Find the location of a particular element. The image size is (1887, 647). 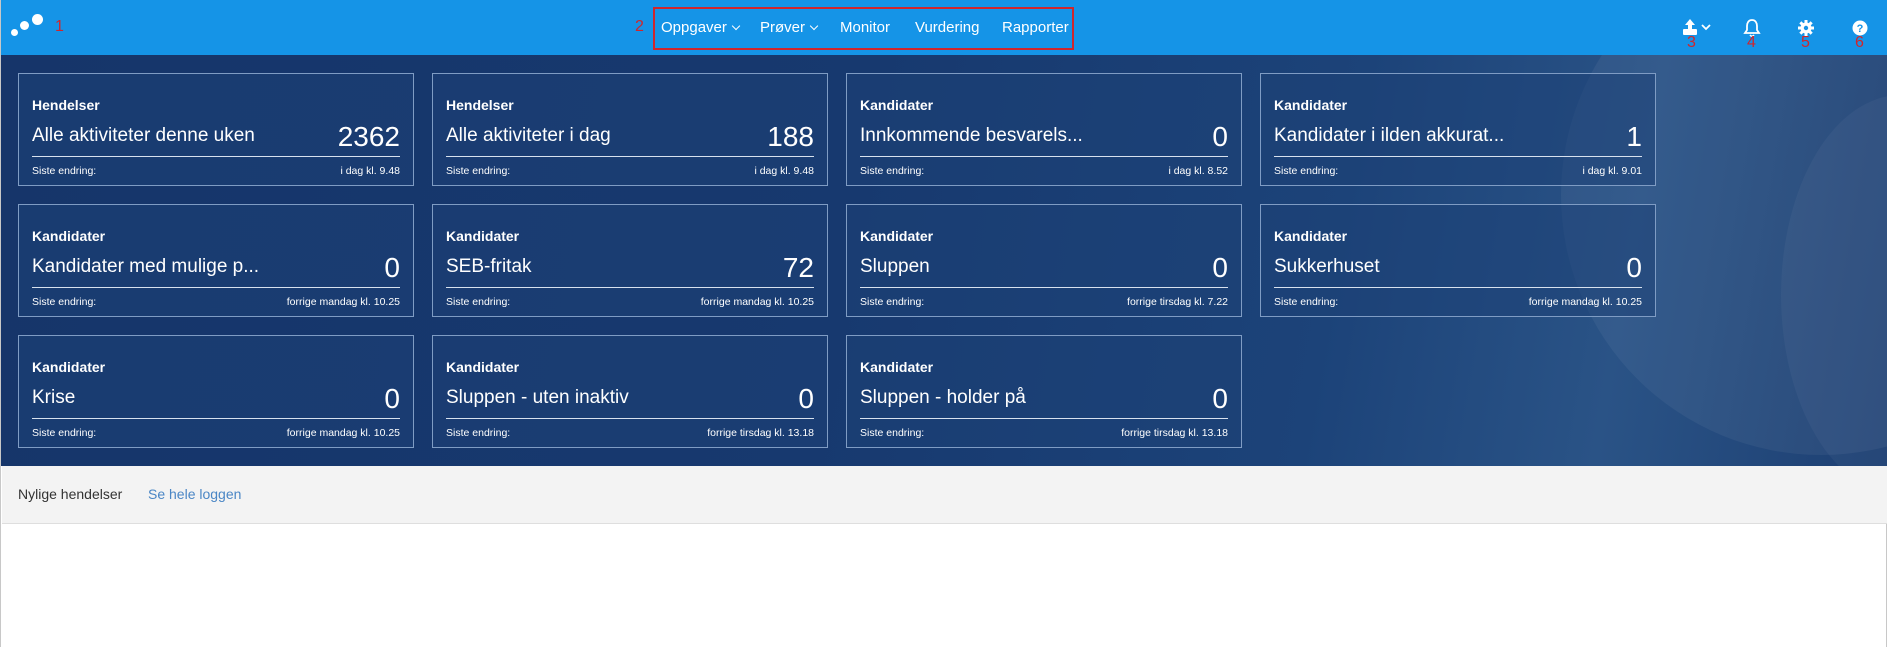

card-title: Sluppen - holder på is located at coordinates (943, 397).